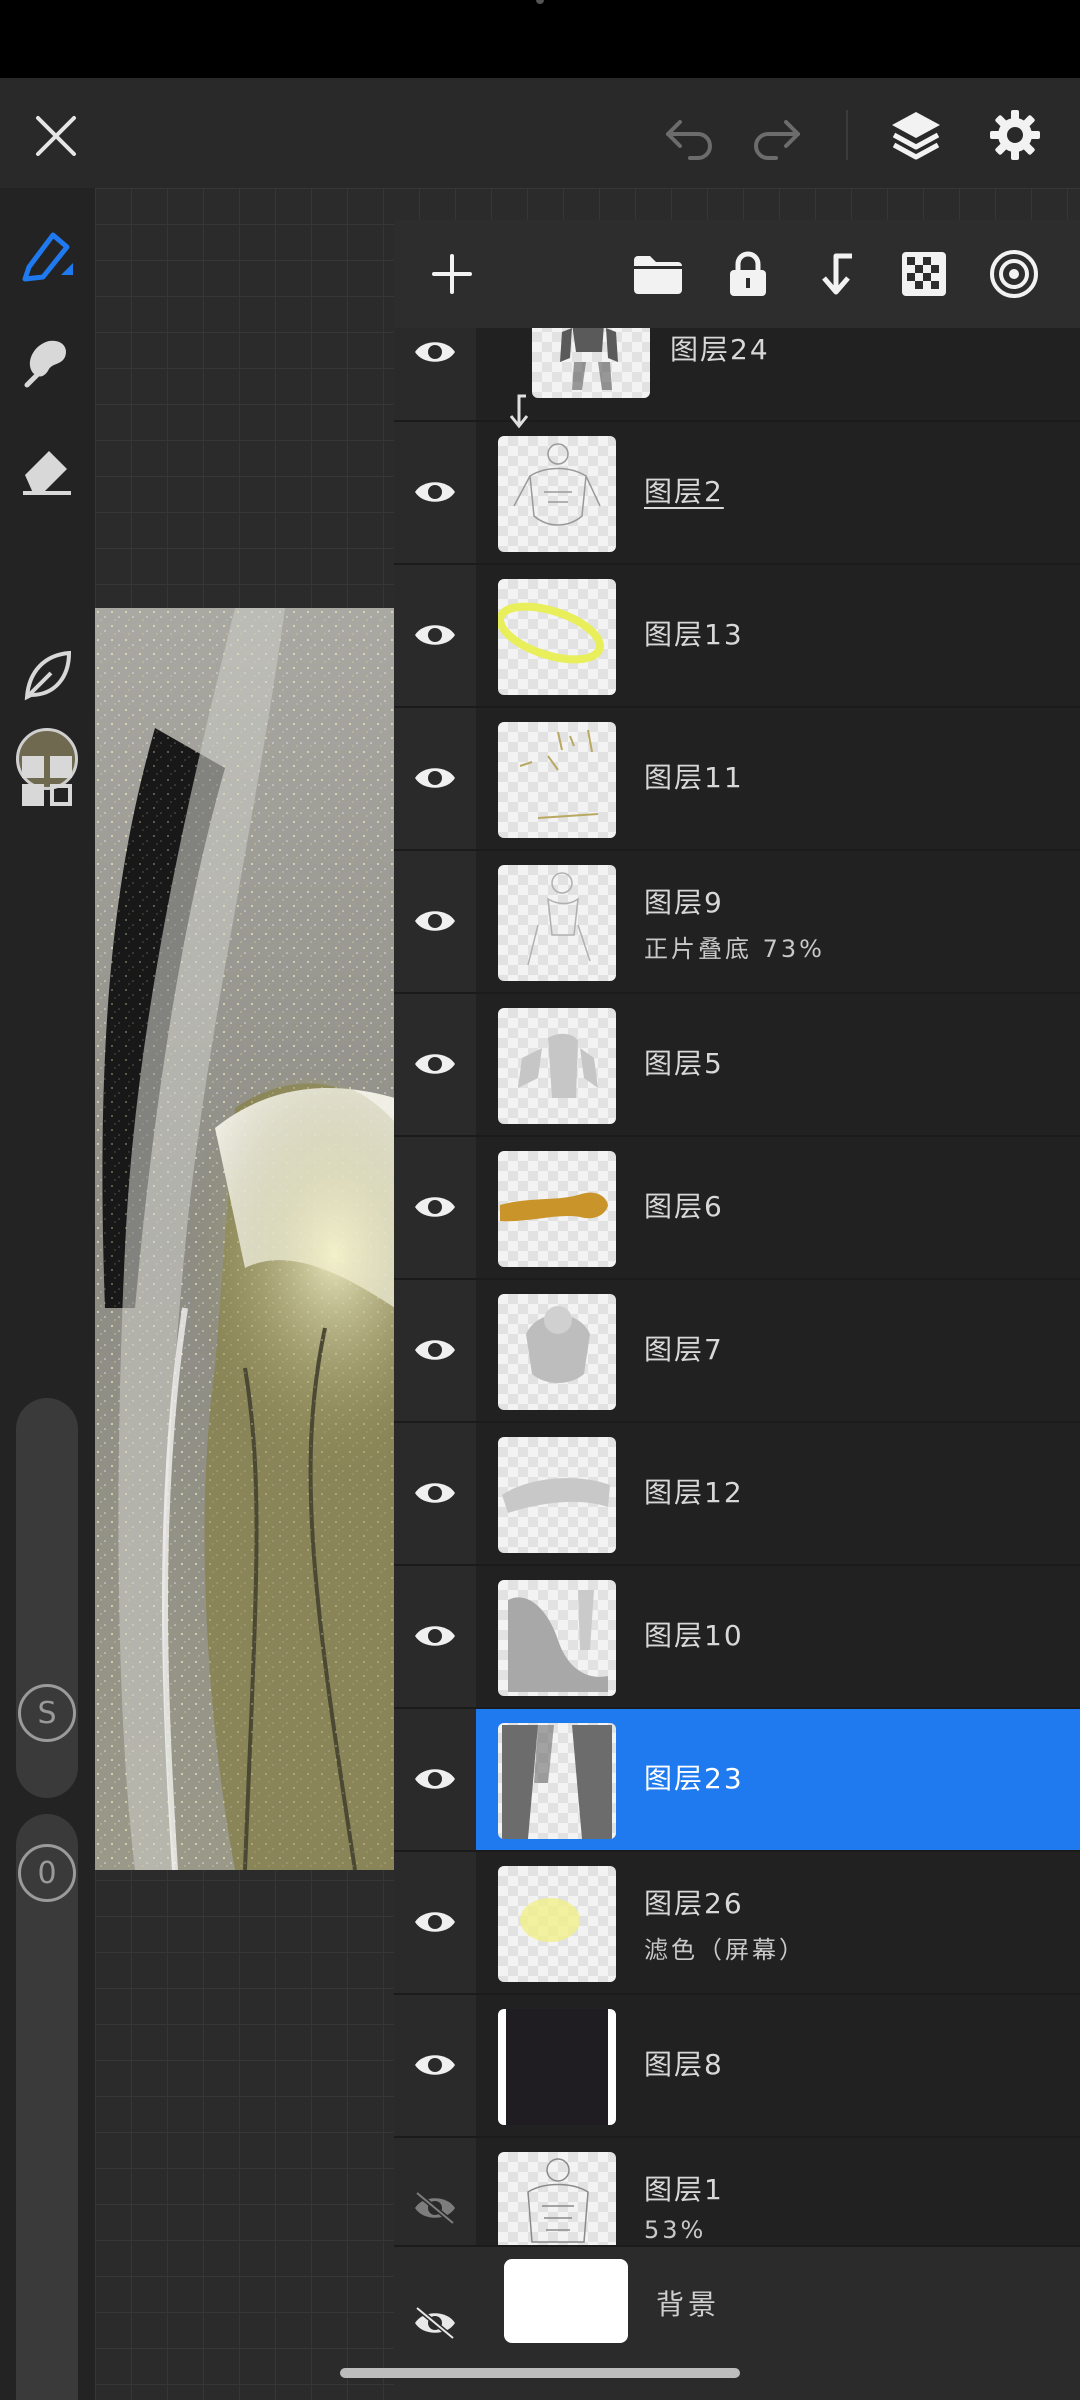 The width and height of the screenshot is (1080, 2400). I want to click on layer-name: 图层11, so click(694, 777).